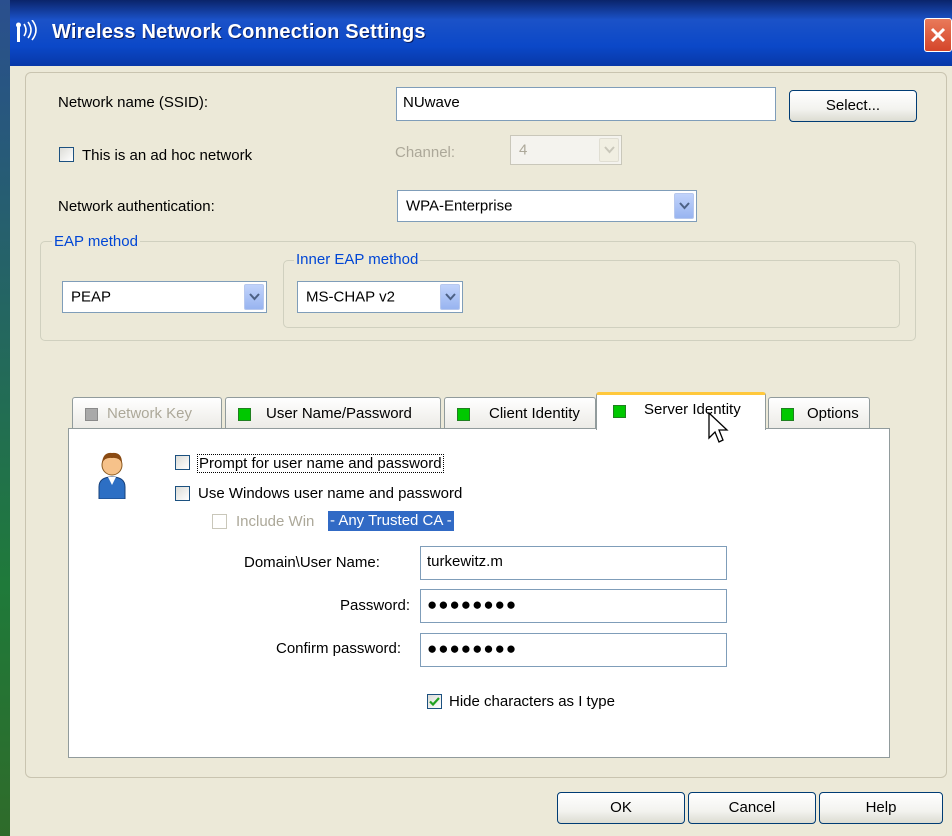 The height and width of the screenshot is (836, 952). Describe the element at coordinates (167, 155) in the screenshot. I see `adhoc-label: This is an ad hoc network` at that location.